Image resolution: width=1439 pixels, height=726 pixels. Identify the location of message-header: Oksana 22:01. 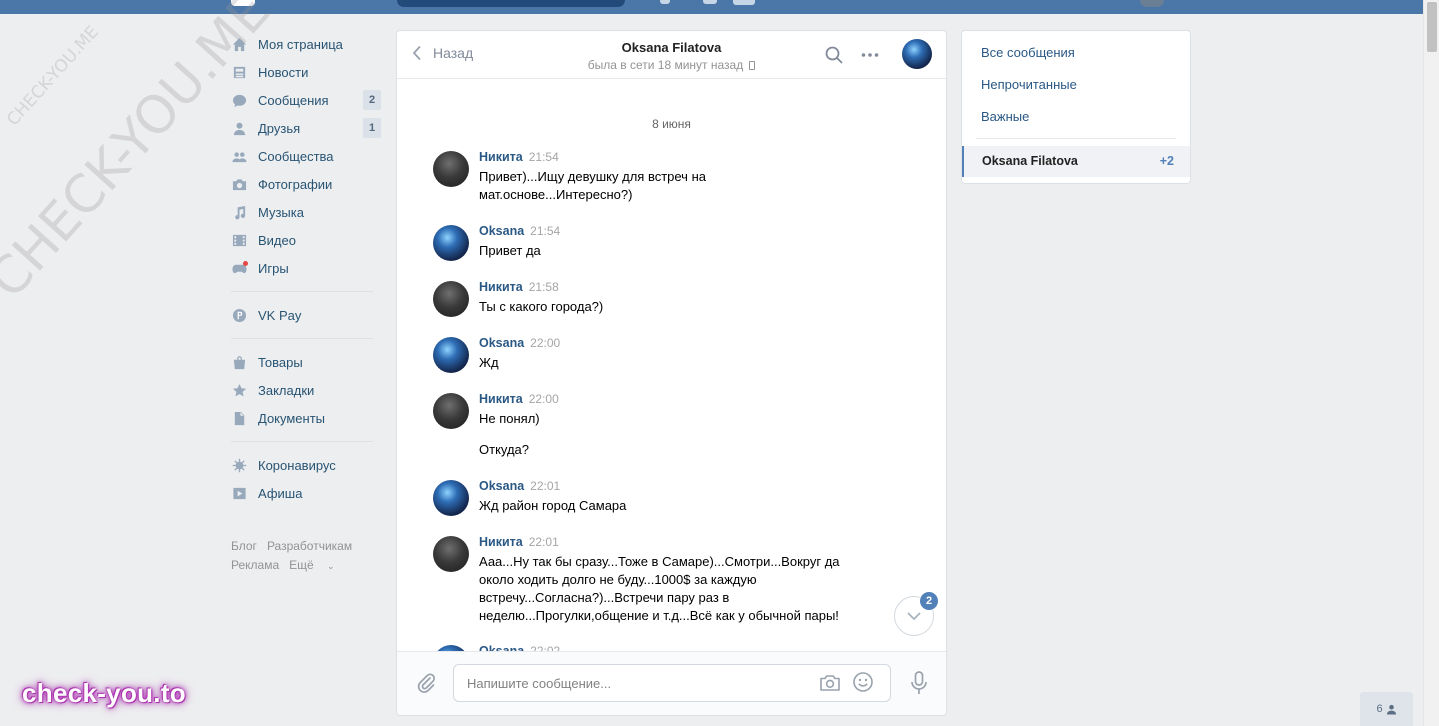
(519, 486).